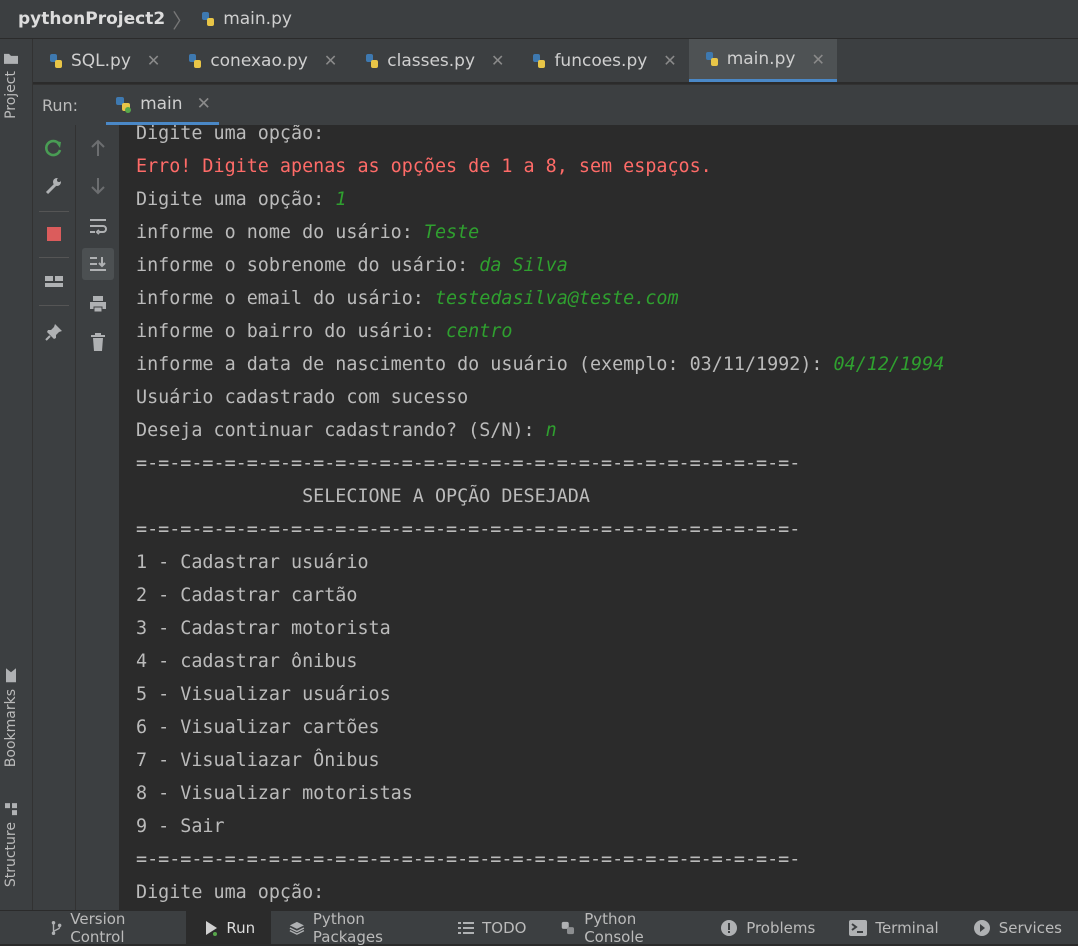  Describe the element at coordinates (54, 282) in the screenshot. I see `layout-icon` at that location.